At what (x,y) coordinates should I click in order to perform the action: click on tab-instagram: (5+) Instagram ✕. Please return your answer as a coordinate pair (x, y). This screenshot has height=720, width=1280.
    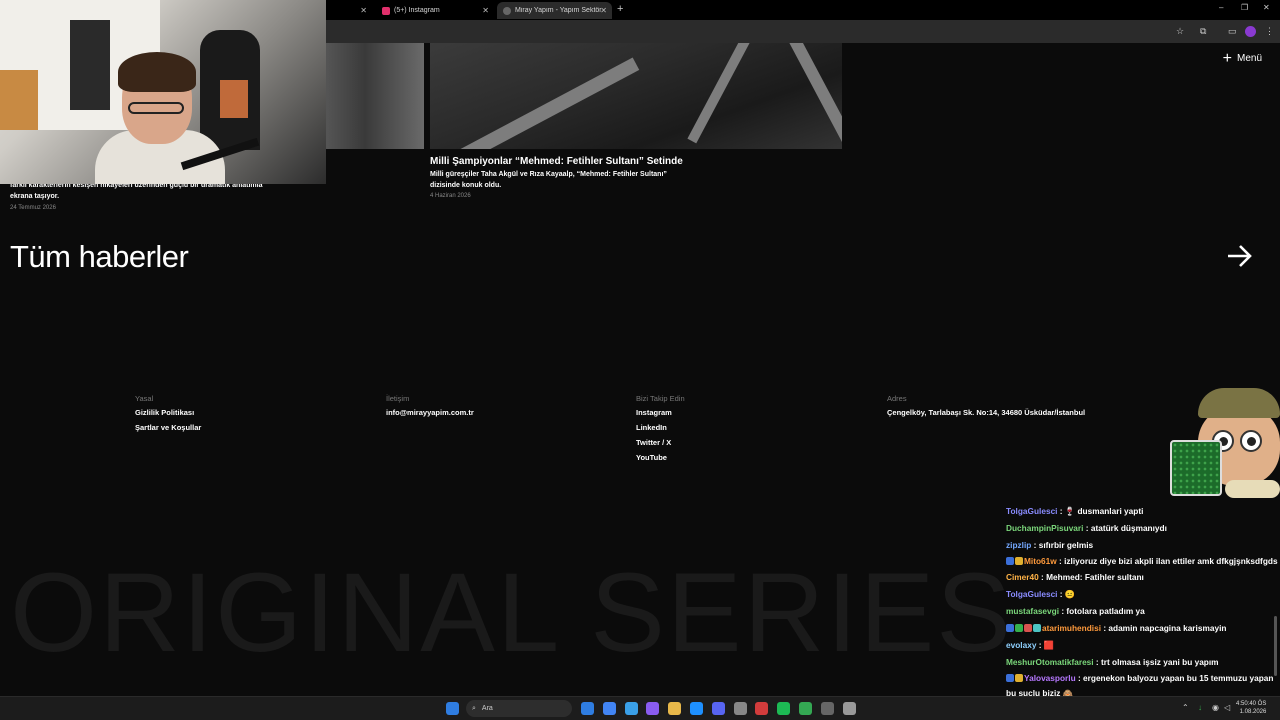
    Looking at the image, I should click on (435, 10).